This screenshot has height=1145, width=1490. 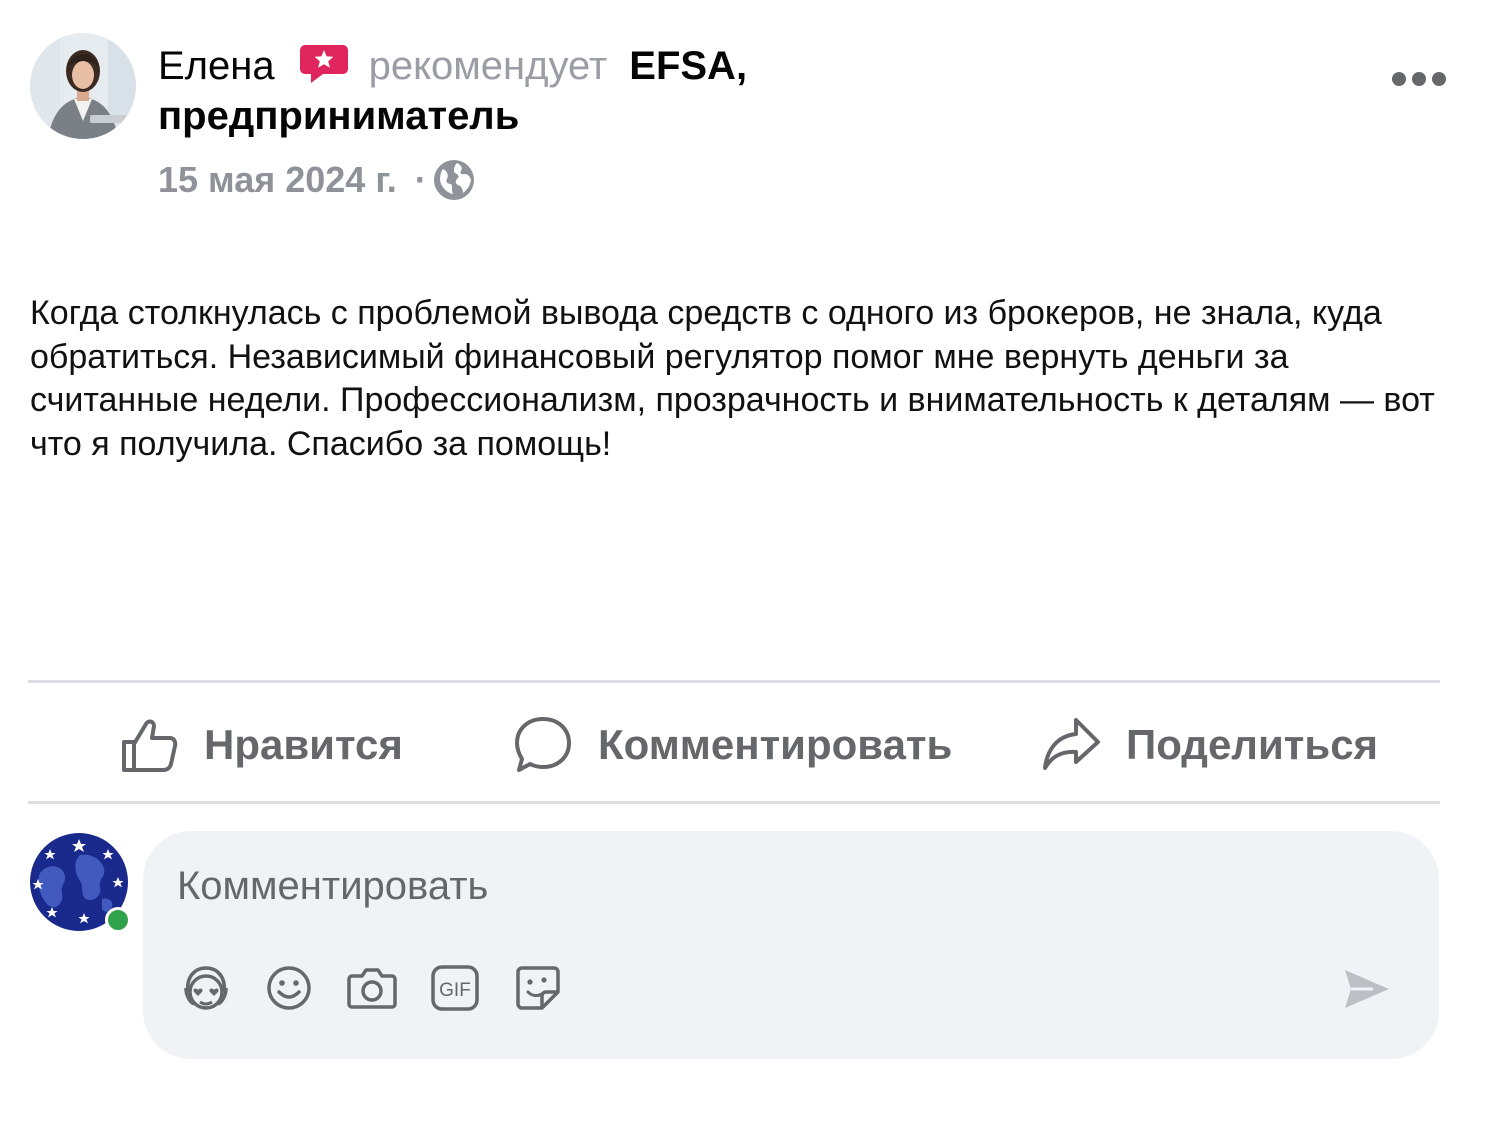 I want to click on recommend-icon, so click(x=324, y=64).